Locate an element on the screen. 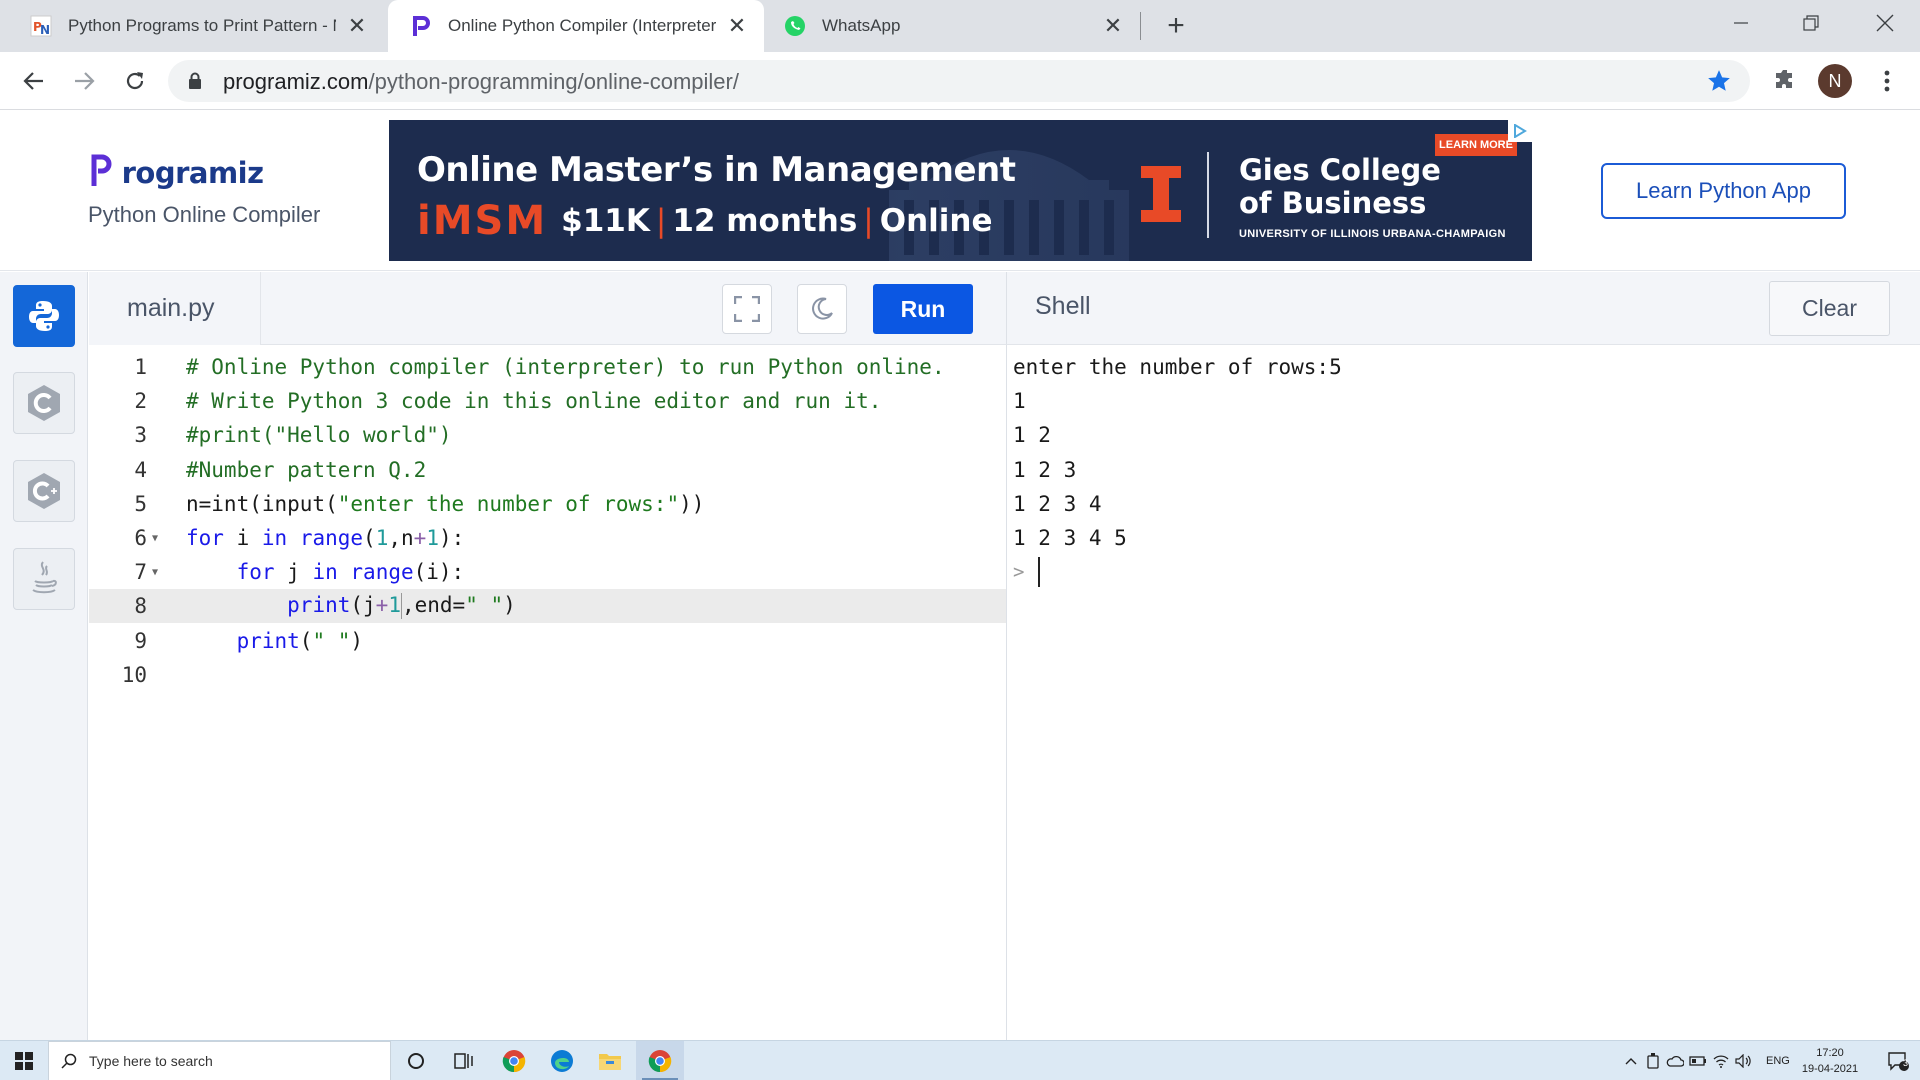 Image resolution: width=1920 pixels, height=1080 pixels. battery-icon is located at coordinates (1698, 1061).